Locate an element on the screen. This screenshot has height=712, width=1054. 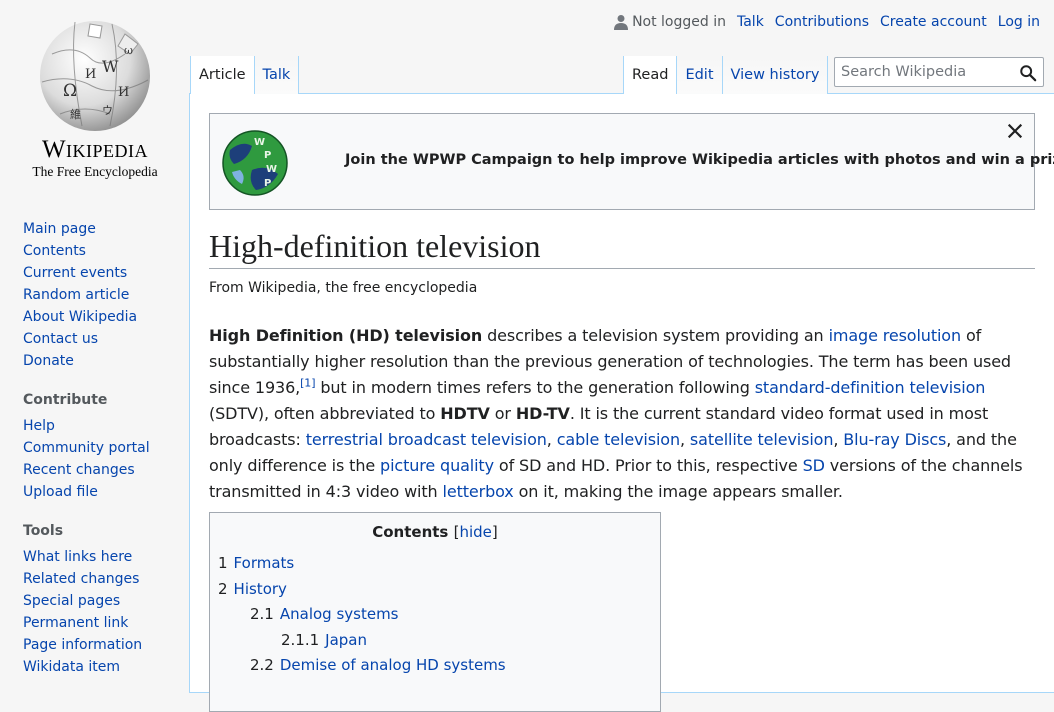
sidebar-item-page-information: Page information is located at coordinates (82, 645).